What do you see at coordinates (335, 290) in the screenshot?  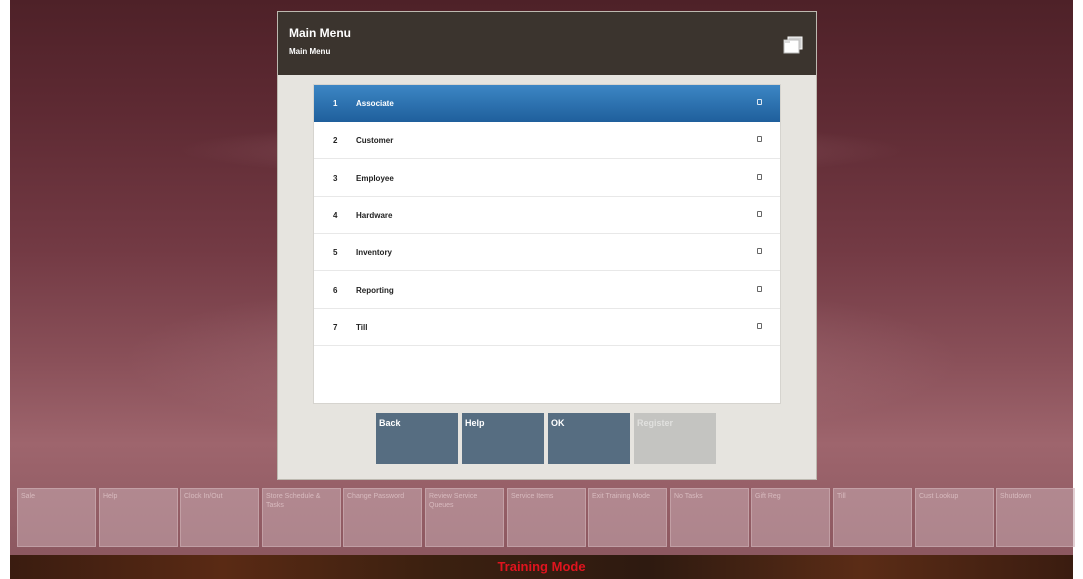 I see `menu-item-number: 6` at bounding box center [335, 290].